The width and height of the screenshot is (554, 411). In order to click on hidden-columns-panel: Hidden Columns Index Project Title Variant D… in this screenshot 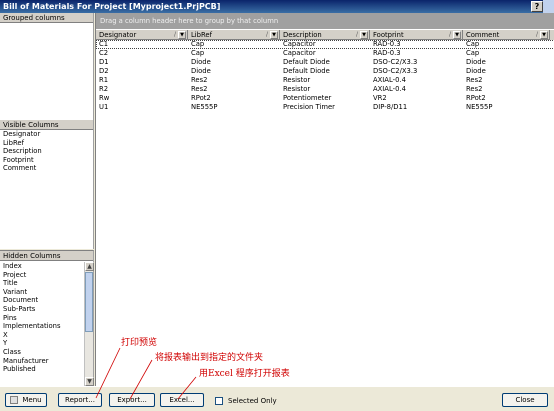, I will do `click(47, 318)`.